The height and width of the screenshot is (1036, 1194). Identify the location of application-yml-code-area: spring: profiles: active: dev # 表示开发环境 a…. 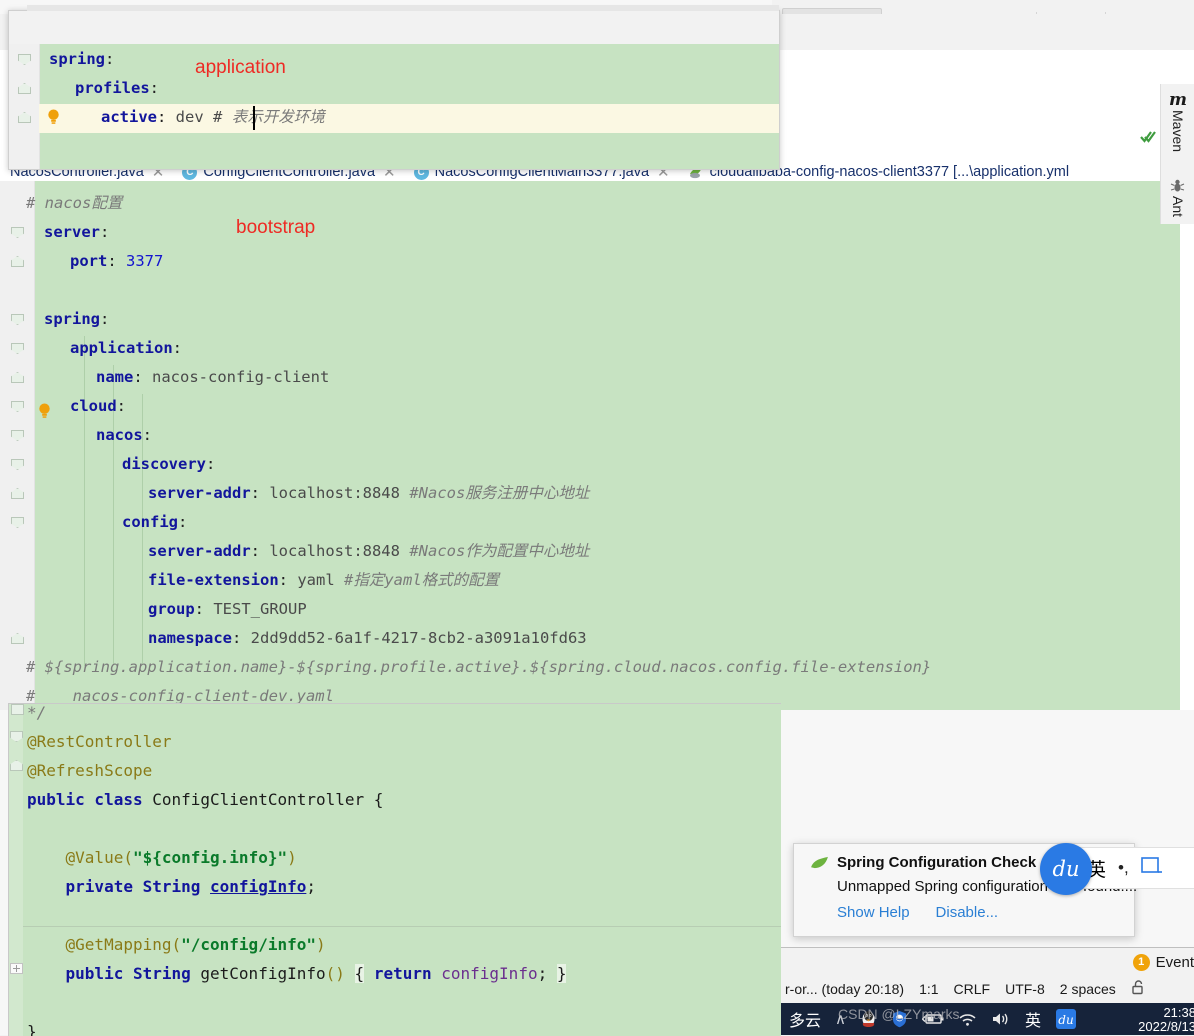
(394, 106).